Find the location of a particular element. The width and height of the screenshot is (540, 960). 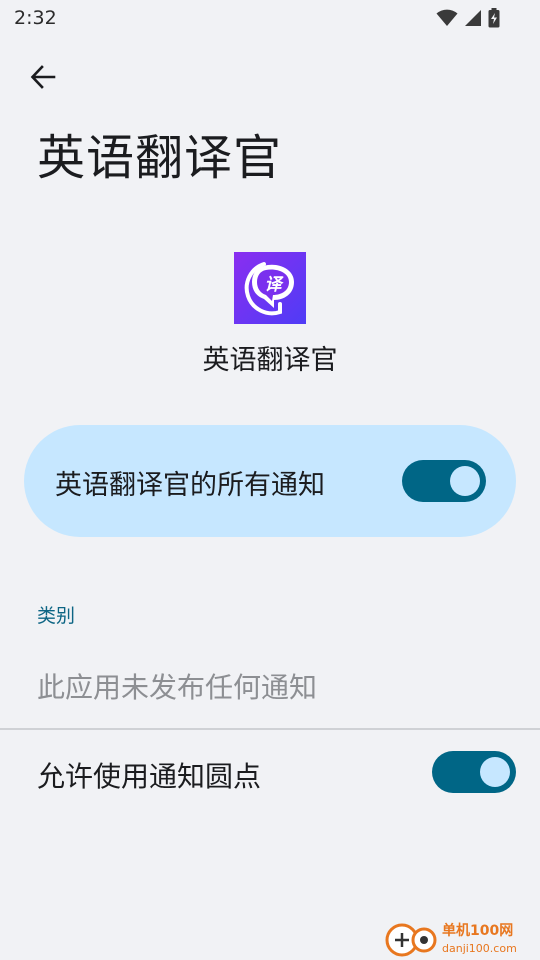

watermark-domain: danji100.com is located at coordinates (479, 948).